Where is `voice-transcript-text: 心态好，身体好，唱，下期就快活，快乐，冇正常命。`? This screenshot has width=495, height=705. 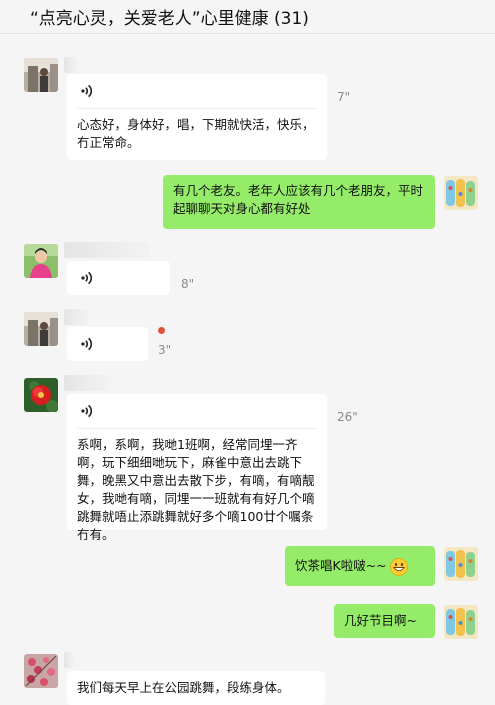 voice-transcript-text: 心态好，身体好，唱，下期就快活，快乐，冇正常命。 is located at coordinates (196, 133).